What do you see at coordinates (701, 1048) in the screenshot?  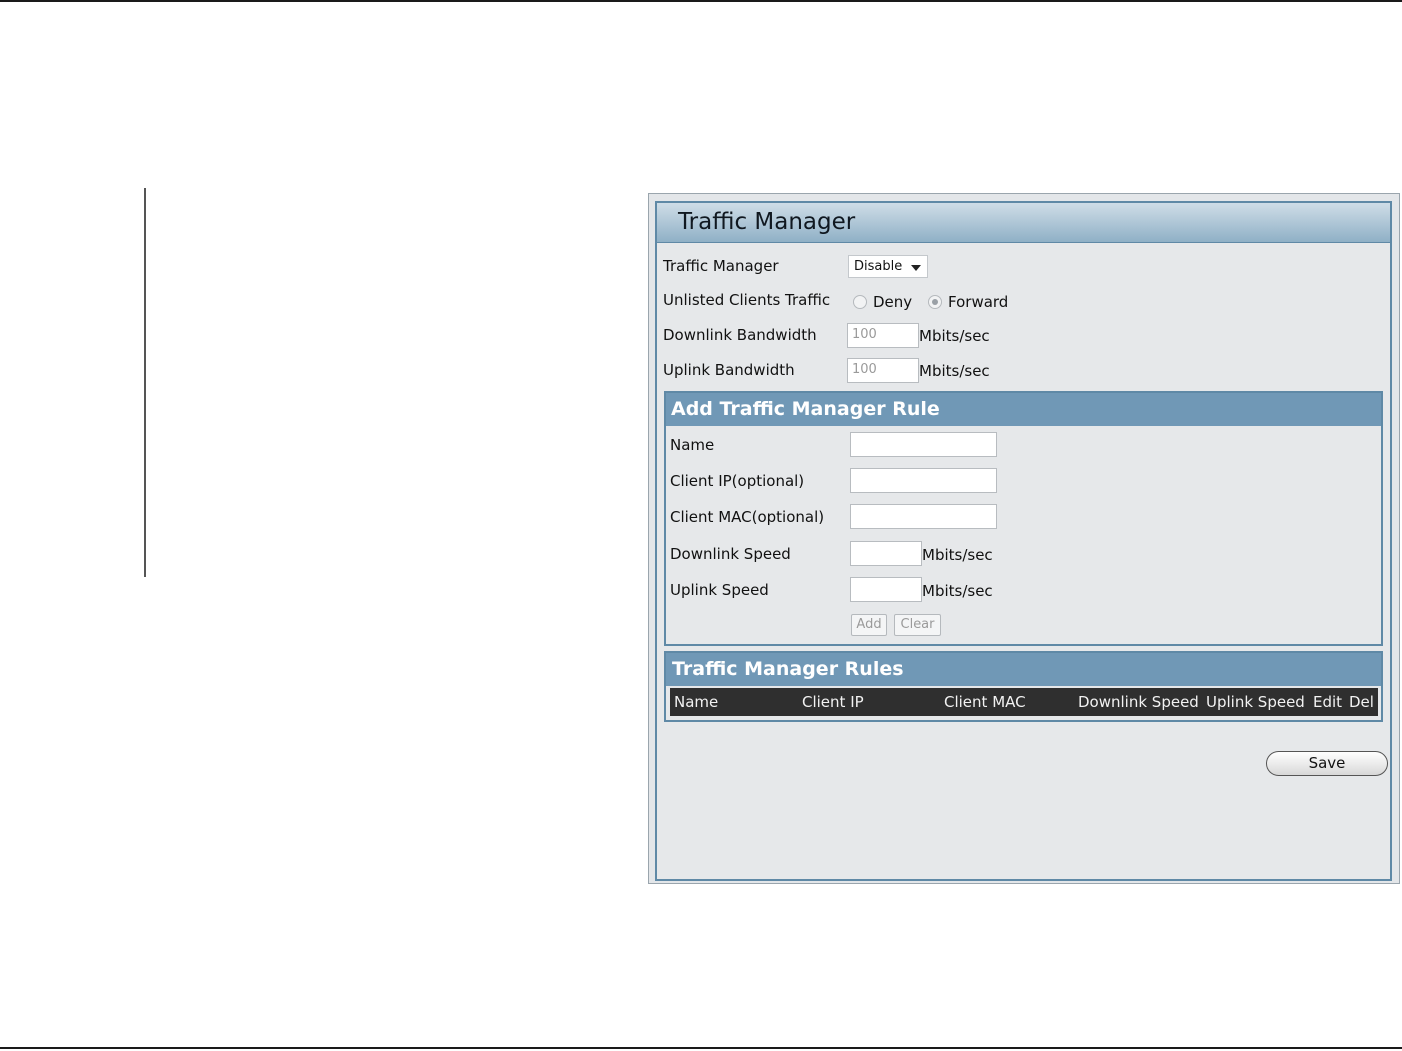 I see `bottom-divider` at bounding box center [701, 1048].